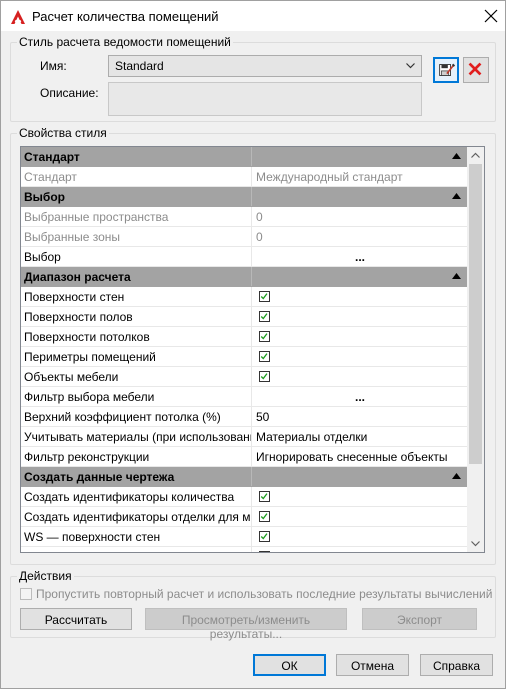  Describe the element at coordinates (45, 576) in the screenshot. I see `actions-group-label: Действия` at that location.